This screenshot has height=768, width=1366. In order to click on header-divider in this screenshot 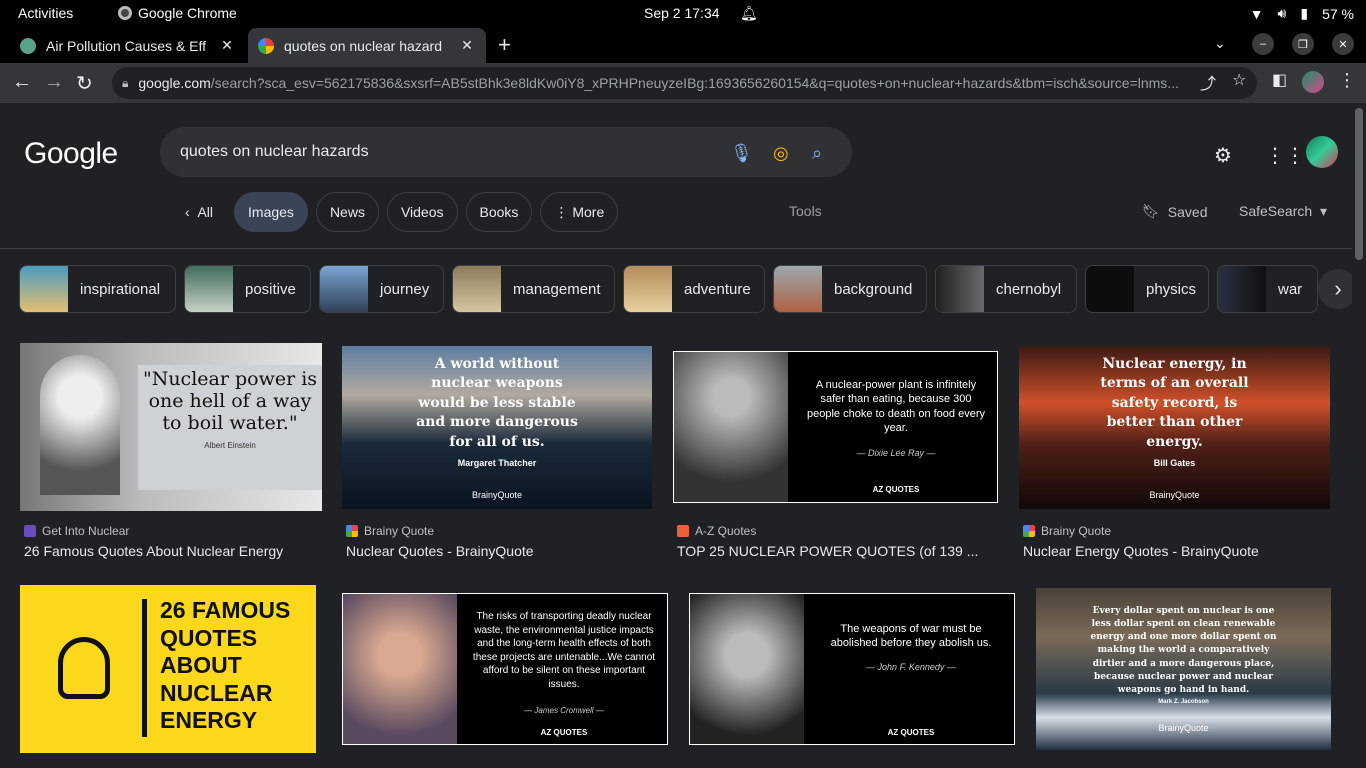, I will do `click(676, 248)`.